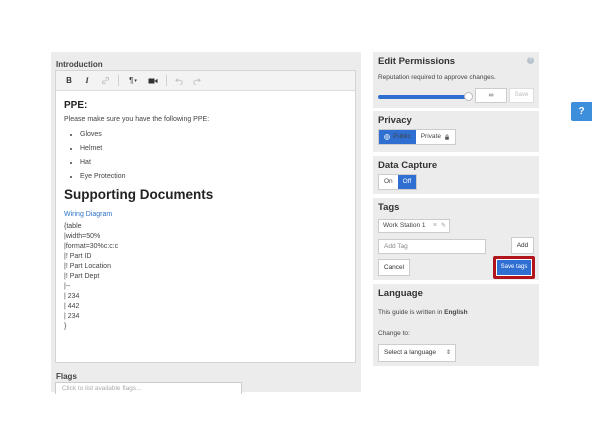  Describe the element at coordinates (389, 207) in the screenshot. I see `tags-title: Tags` at that location.